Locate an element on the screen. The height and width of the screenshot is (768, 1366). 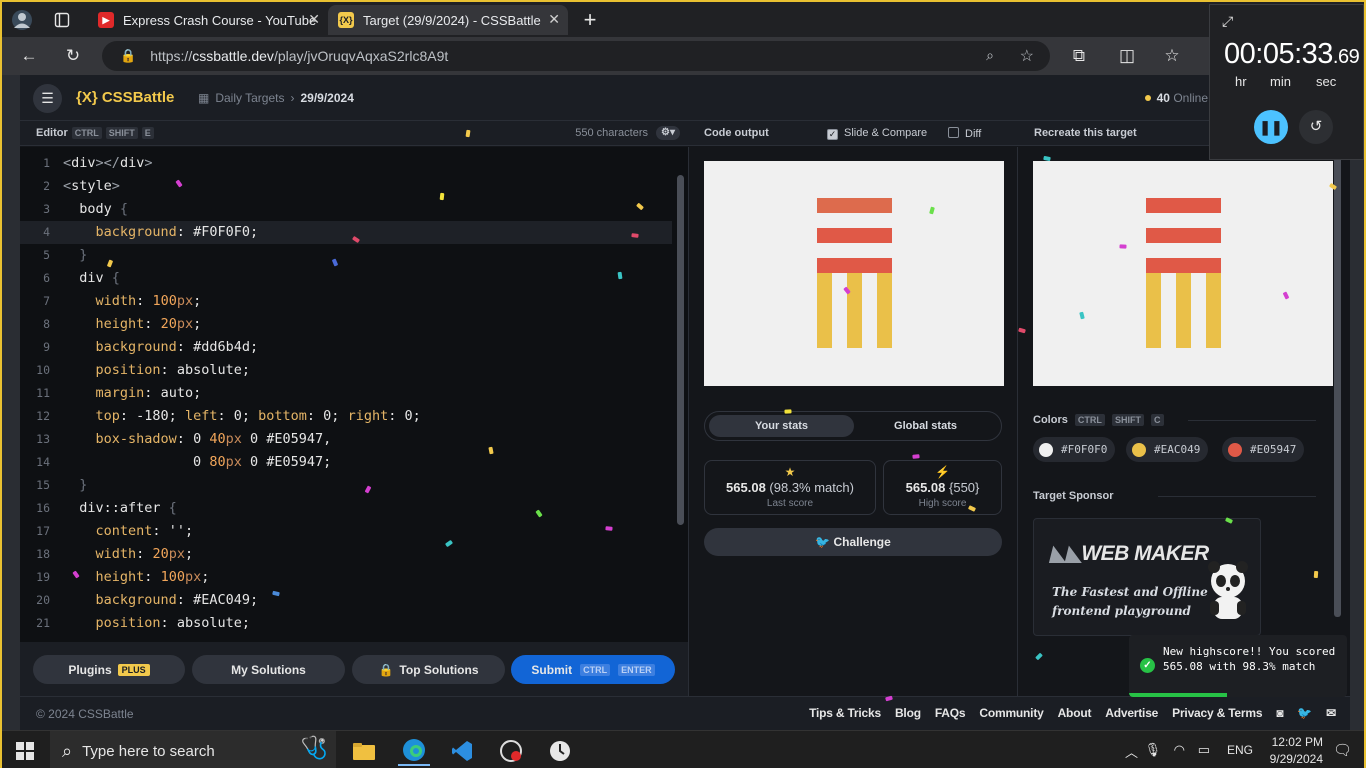
checkbox-icon is located at coordinates (953, 132).